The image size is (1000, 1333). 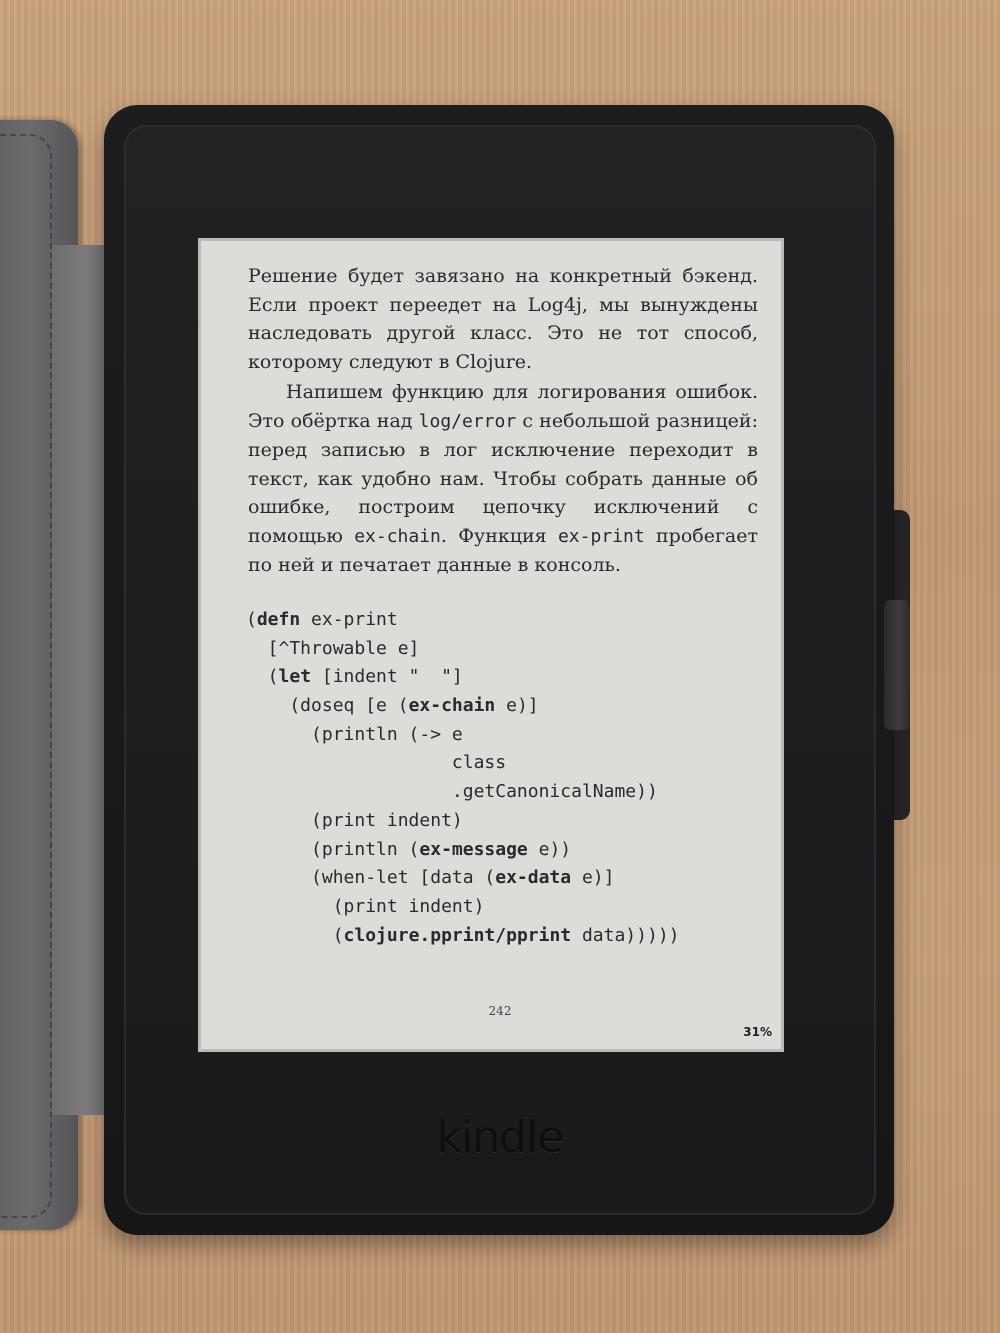 I want to click on code-keyword: defn, so click(x=278, y=619).